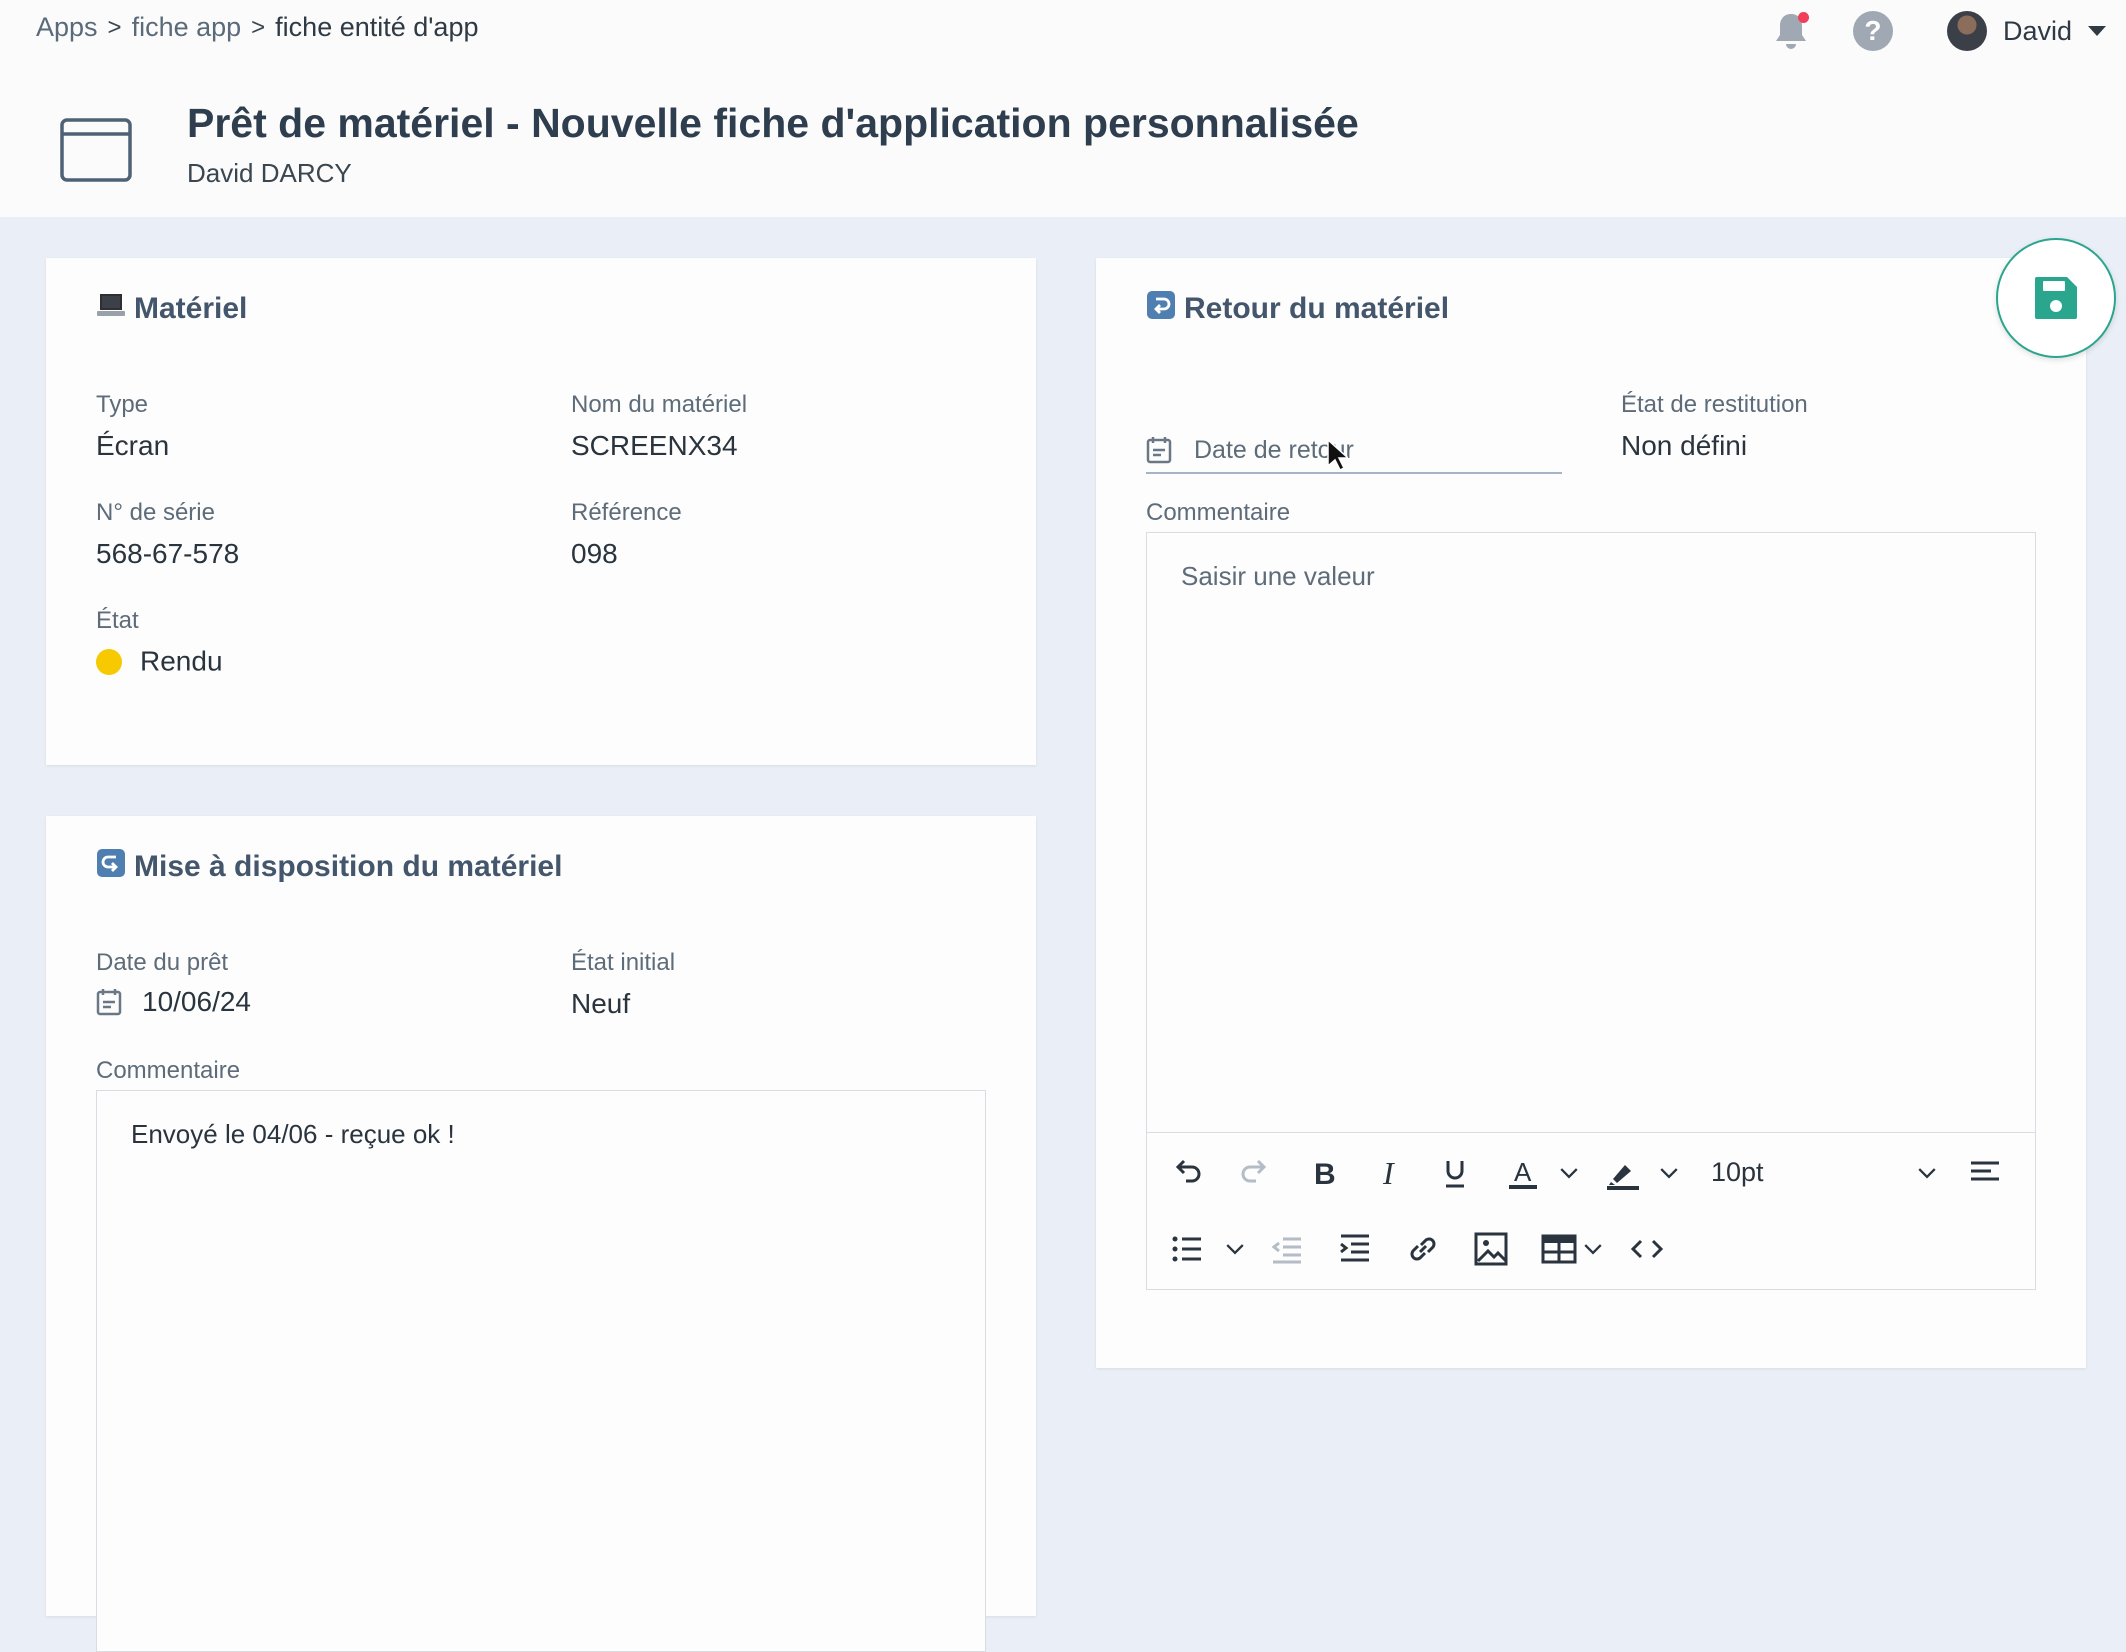  I want to click on etat-initial-value: Neuf, so click(601, 1003).